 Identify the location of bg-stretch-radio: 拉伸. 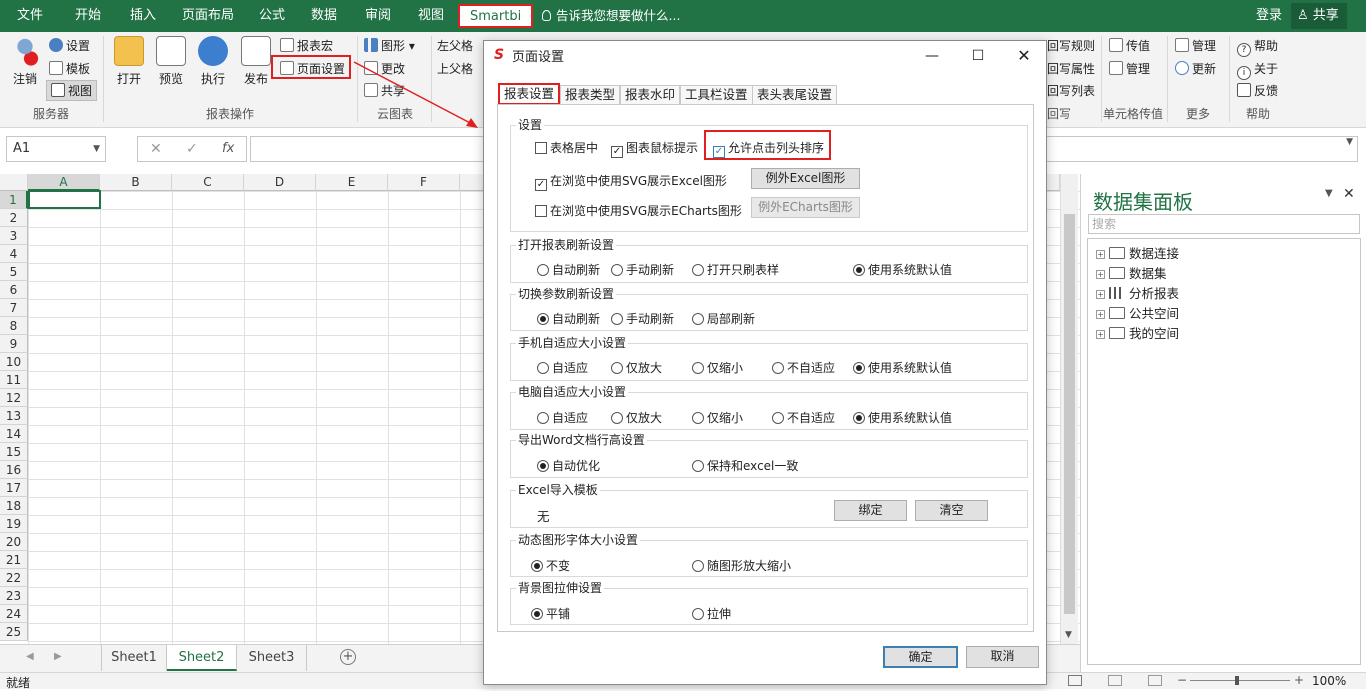
(711, 613).